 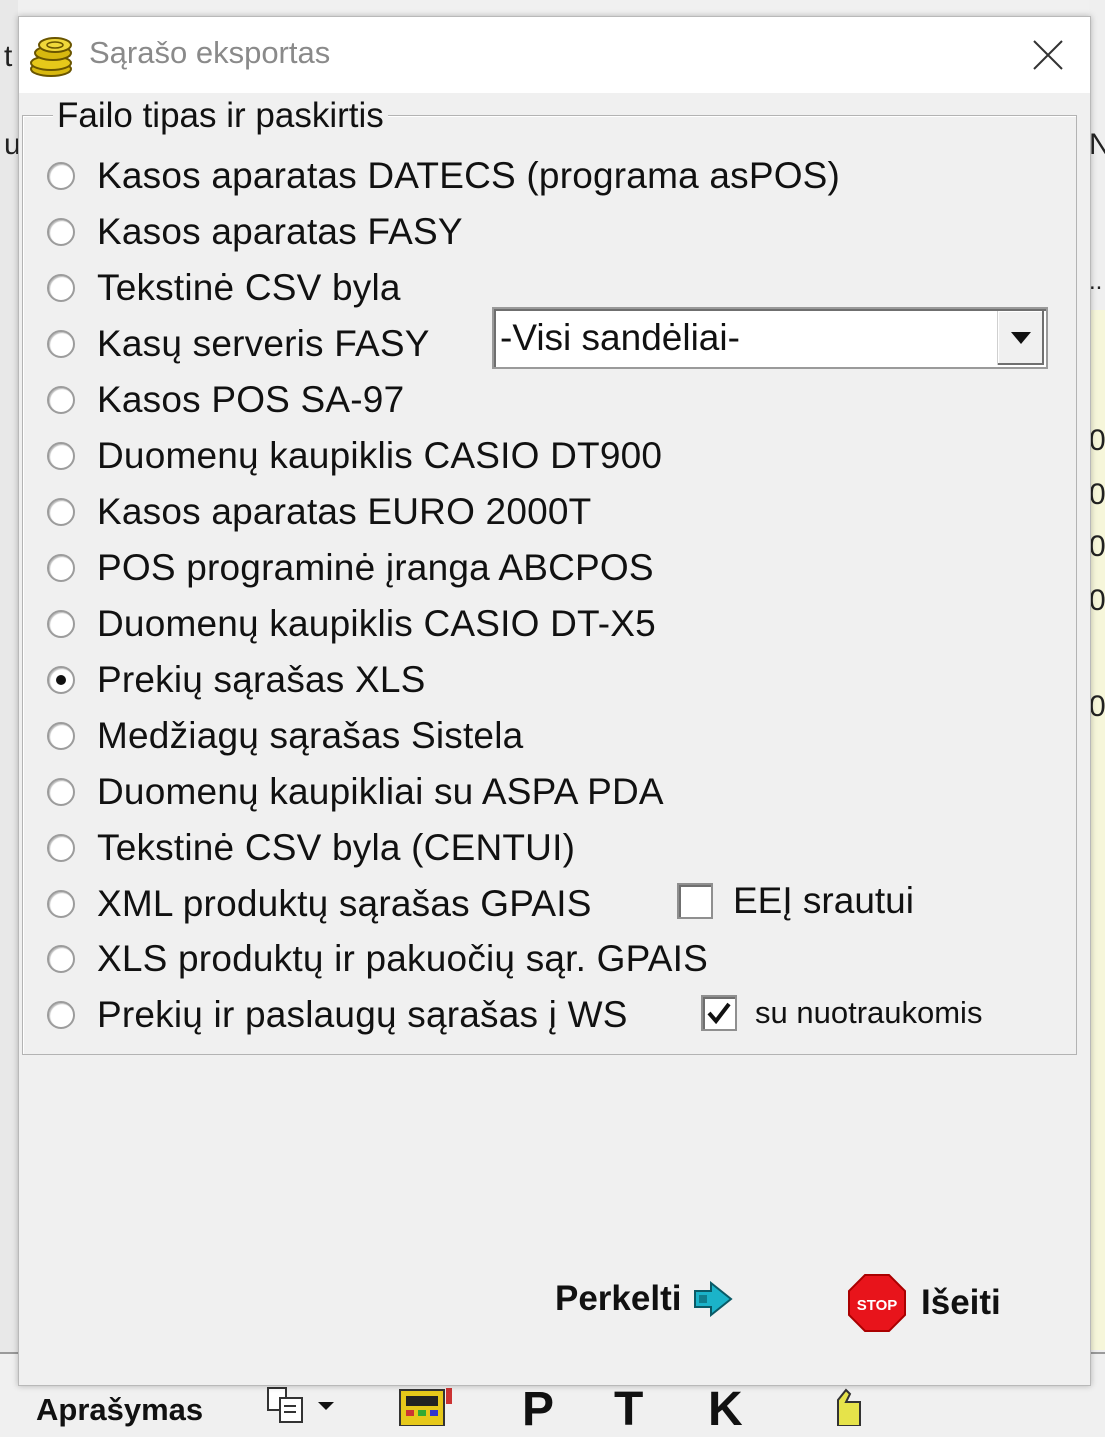 What do you see at coordinates (210, 52) in the screenshot?
I see `dialog-title: Sąrašo eksportas` at bounding box center [210, 52].